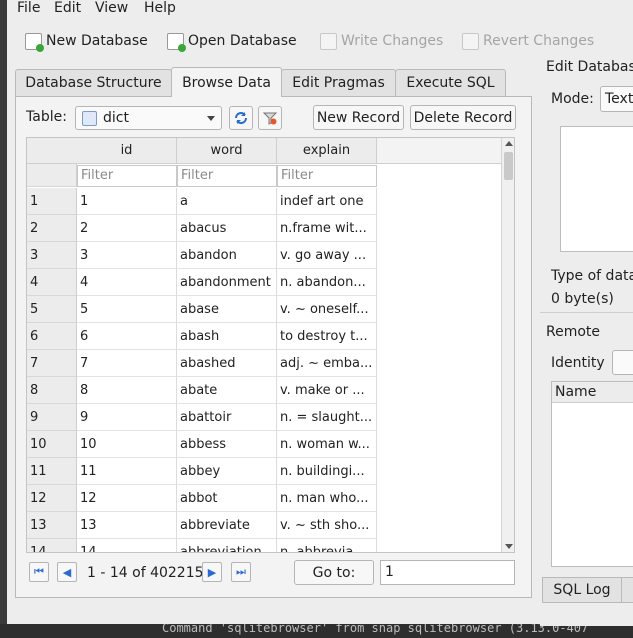  I want to click on next-page-icon: ▶, so click(212, 572).